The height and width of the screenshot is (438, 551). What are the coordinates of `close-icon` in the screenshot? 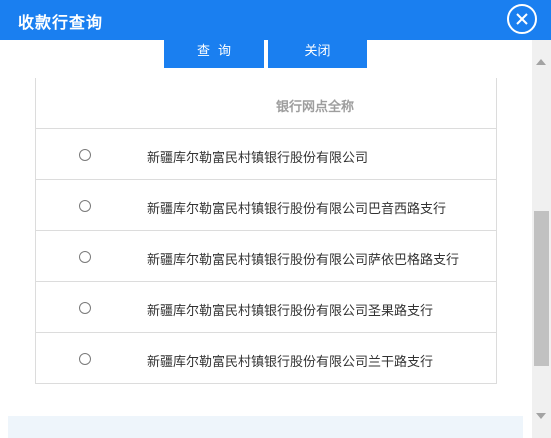 It's located at (522, 19).